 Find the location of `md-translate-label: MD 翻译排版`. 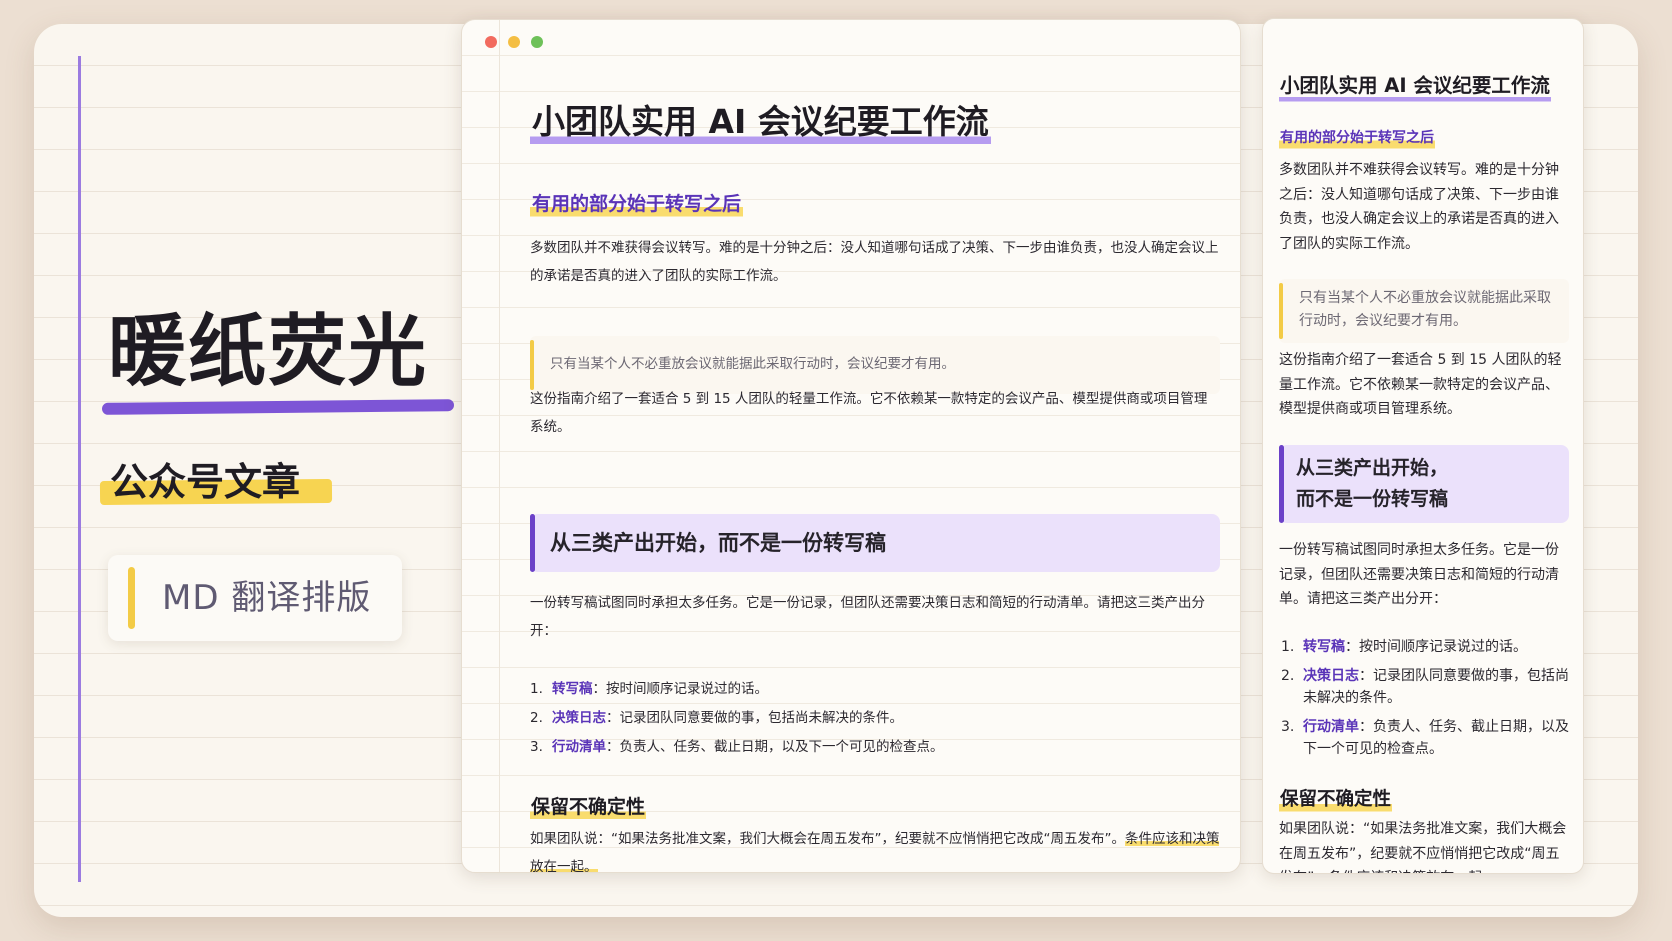

md-translate-label: MD 翻译排版 is located at coordinates (267, 598).